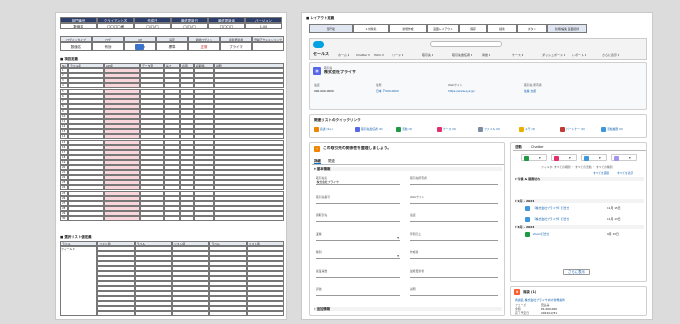  What do you see at coordinates (78, 26) in the screenshot?
I see `header-col-value: 数値名` at bounding box center [78, 26].